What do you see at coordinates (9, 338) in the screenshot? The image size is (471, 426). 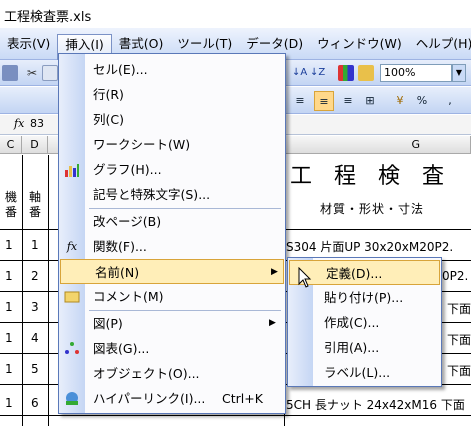 I see `cell-c-row4: 1` at bounding box center [9, 338].